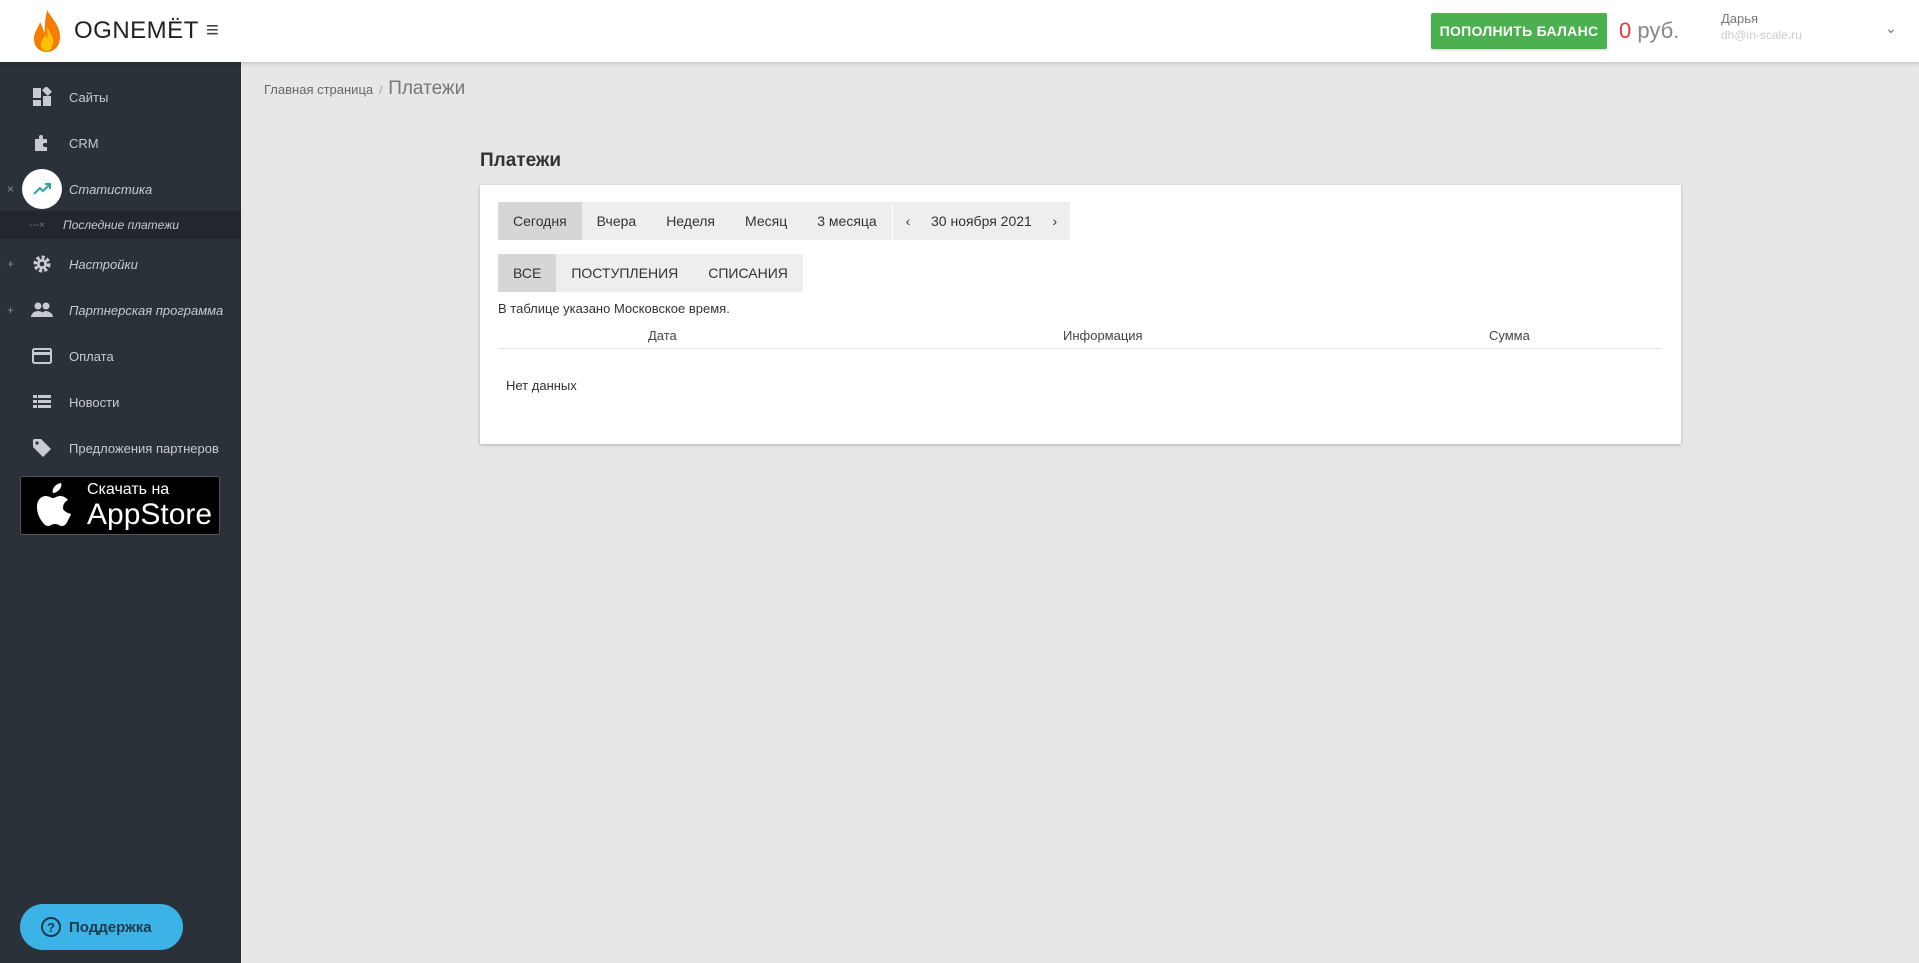 This screenshot has width=1919, height=963. I want to click on timezone-note: В таблице указано Московское время., so click(614, 308).